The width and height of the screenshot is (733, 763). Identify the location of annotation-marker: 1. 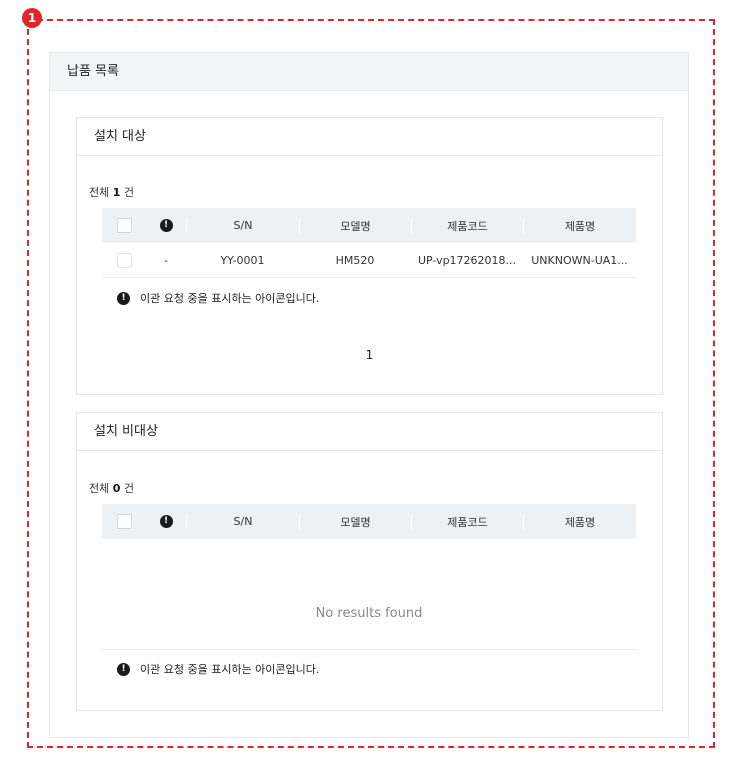
(32, 18).